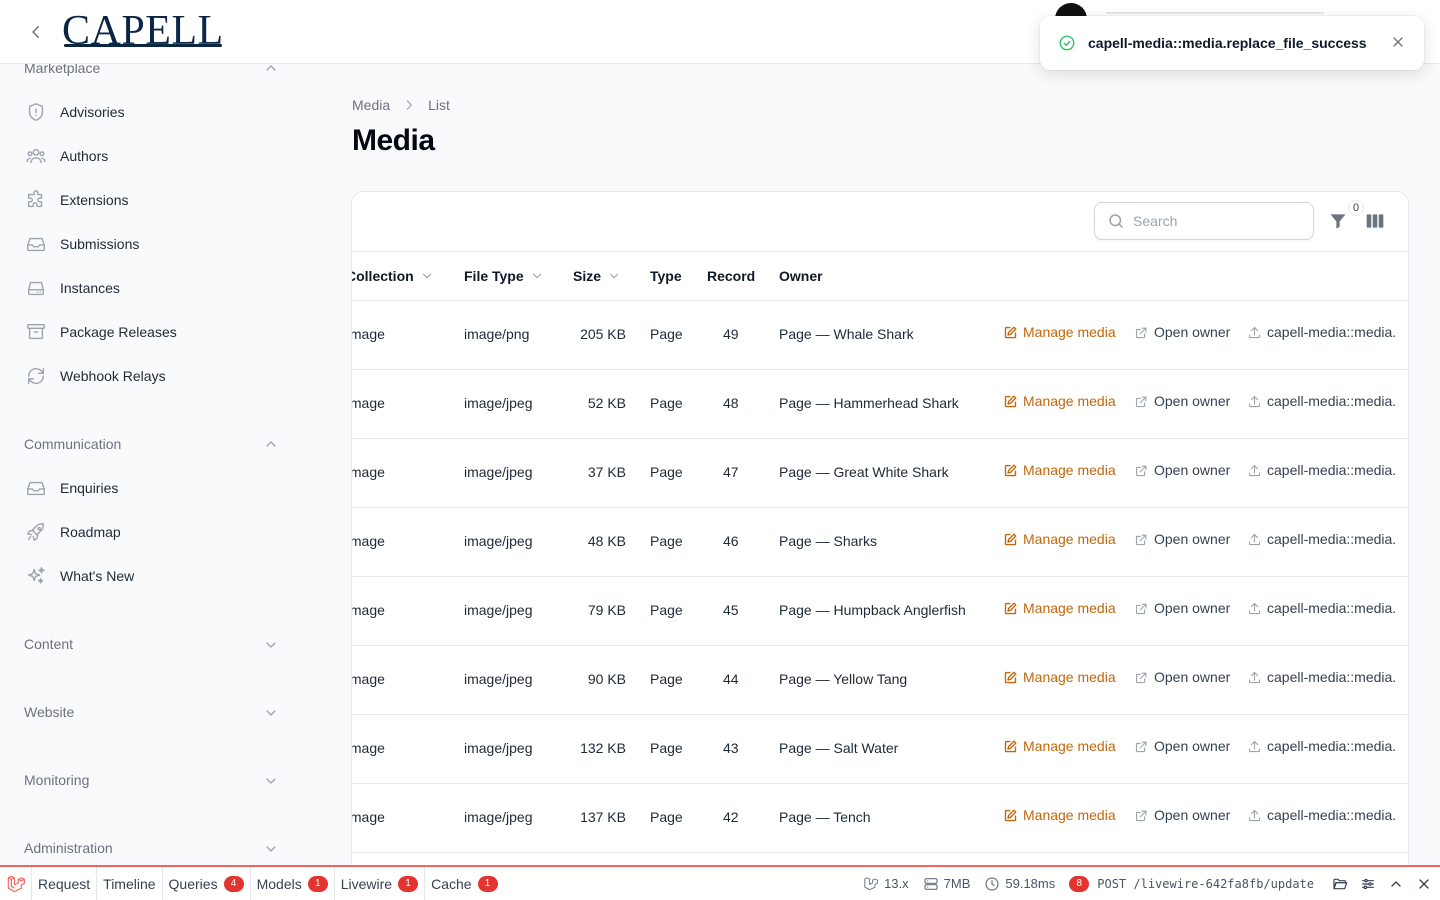  What do you see at coordinates (366, 883) in the screenshot?
I see `debug-tab-label: Livewire` at bounding box center [366, 883].